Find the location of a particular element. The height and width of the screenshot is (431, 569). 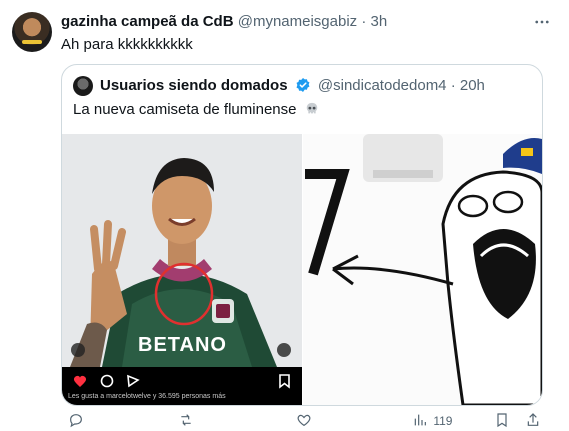

like-button is located at coordinates (304, 421).